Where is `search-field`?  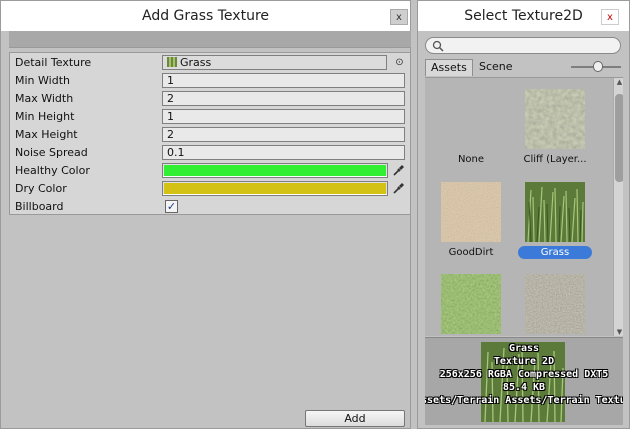
search-field is located at coordinates (523, 45).